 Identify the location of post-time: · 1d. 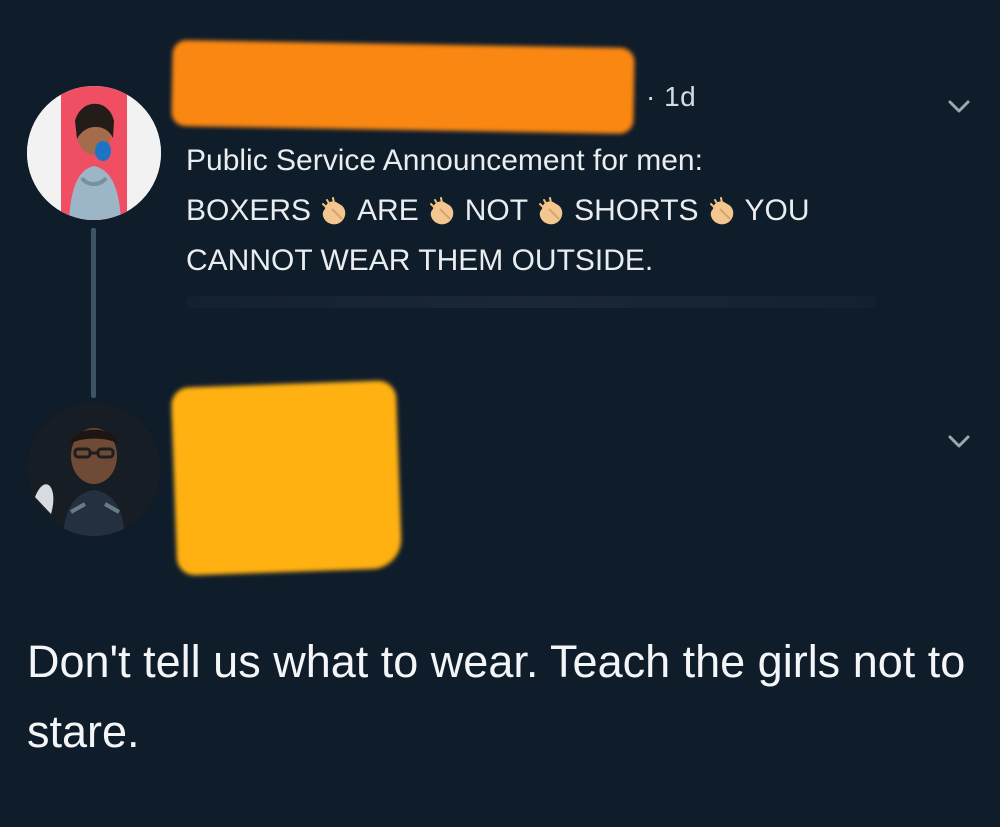
(671, 96).